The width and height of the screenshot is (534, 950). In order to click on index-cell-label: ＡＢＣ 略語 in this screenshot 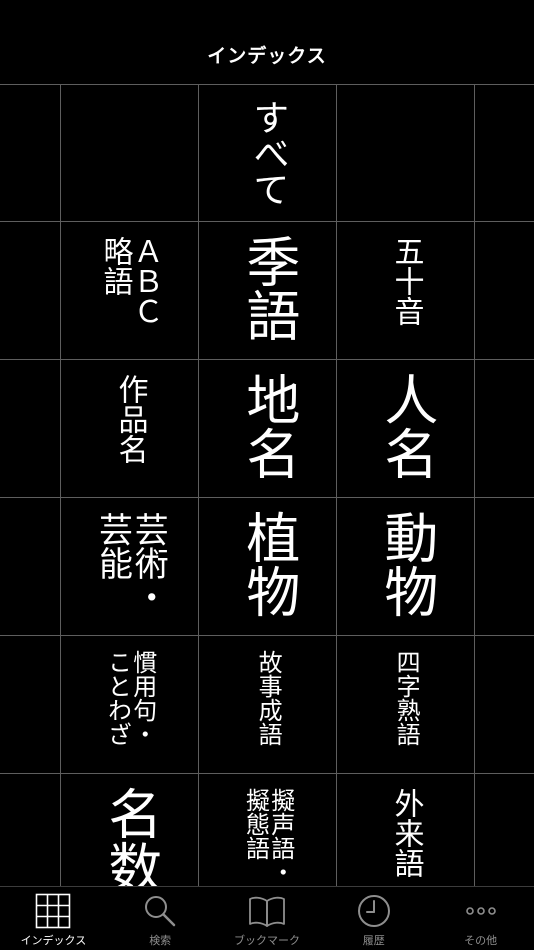, I will do `click(130, 281)`.